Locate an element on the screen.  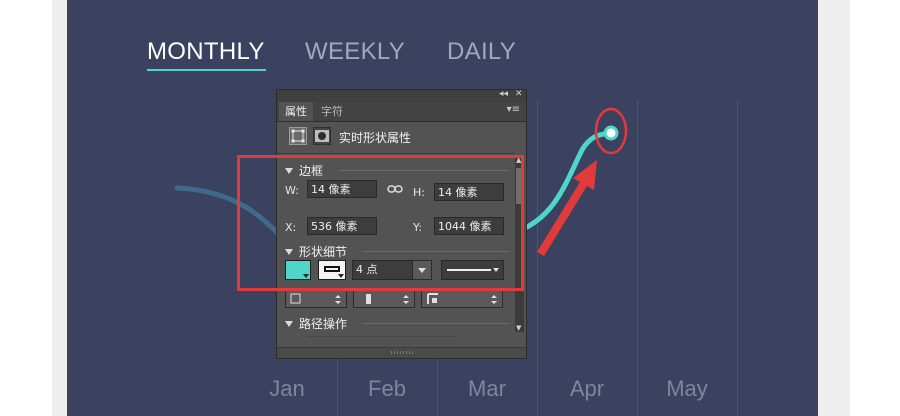
left-margin is located at coordinates (59, 208).